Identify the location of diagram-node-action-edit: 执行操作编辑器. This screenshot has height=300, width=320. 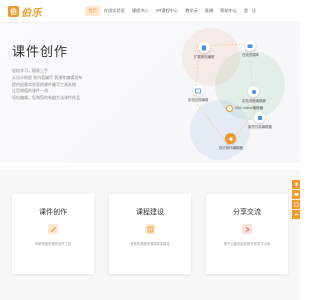
(231, 141).